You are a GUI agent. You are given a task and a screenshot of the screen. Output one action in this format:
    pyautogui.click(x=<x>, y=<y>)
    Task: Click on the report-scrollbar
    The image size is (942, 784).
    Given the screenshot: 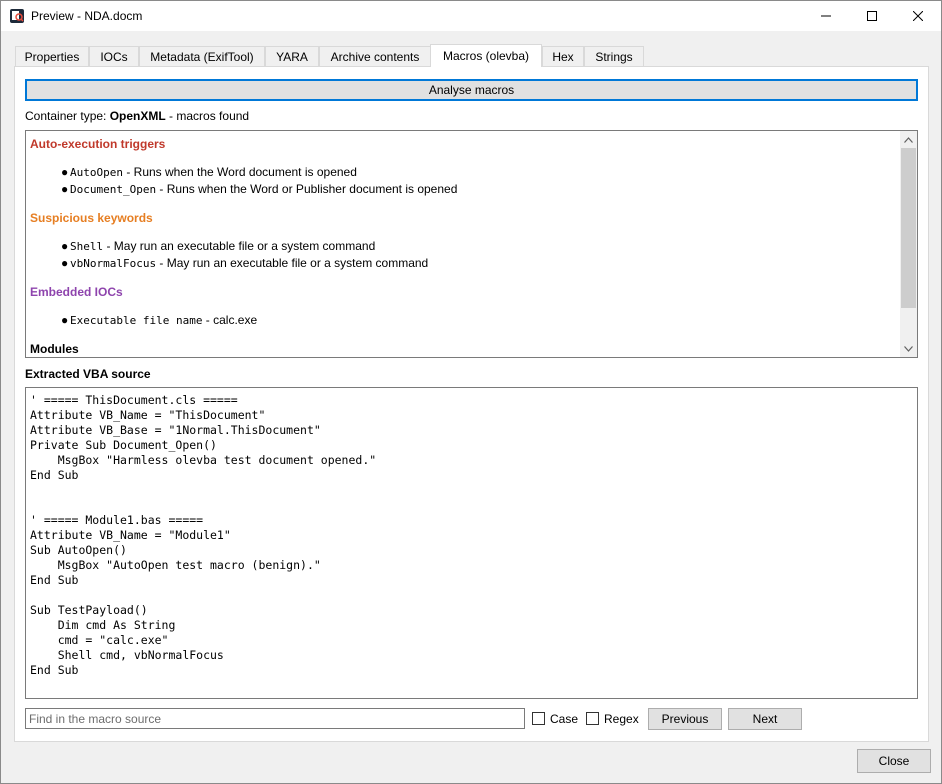 What is the action you would take?
    pyautogui.click(x=908, y=244)
    